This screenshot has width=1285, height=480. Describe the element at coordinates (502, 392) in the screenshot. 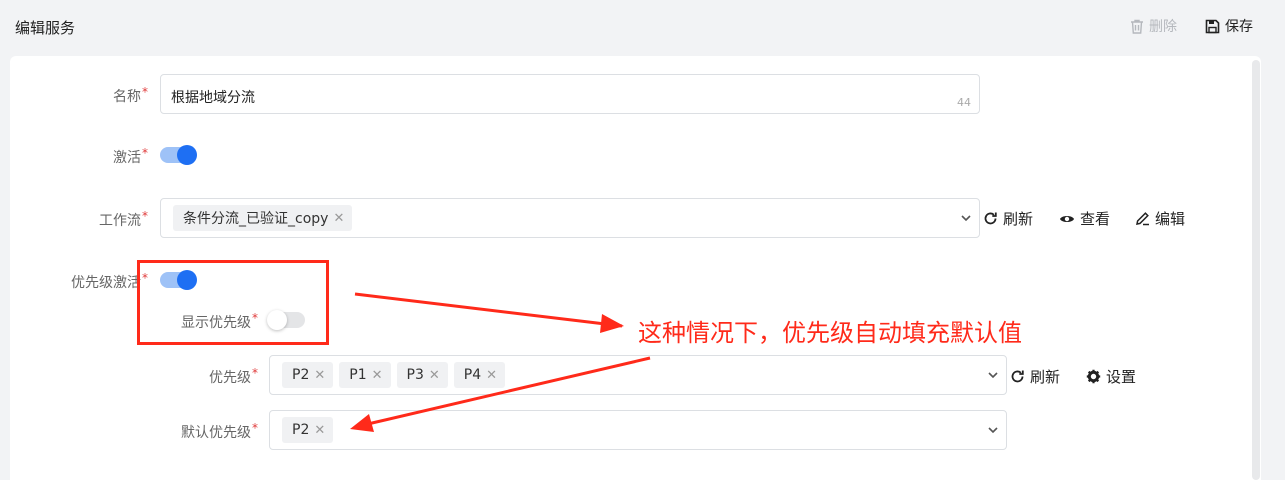

I see `annotation-arrow-left` at that location.